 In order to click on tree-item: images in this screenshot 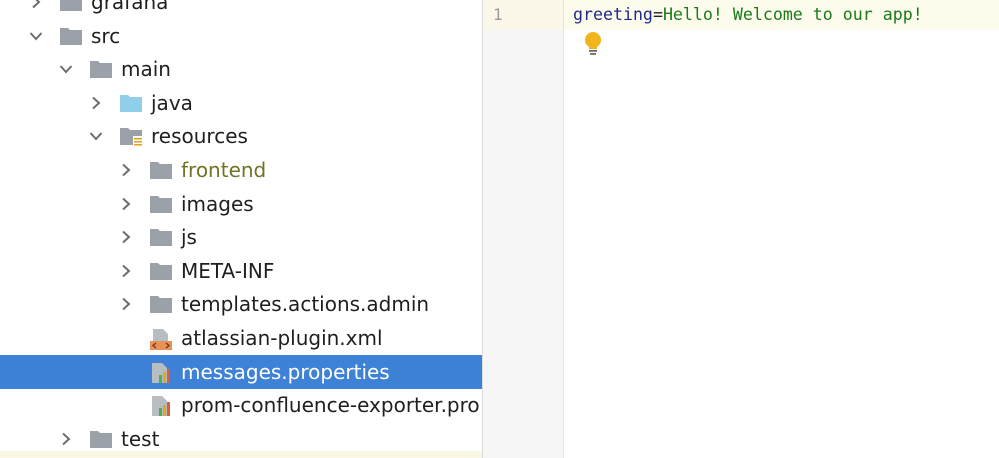, I will do `click(241, 204)`.